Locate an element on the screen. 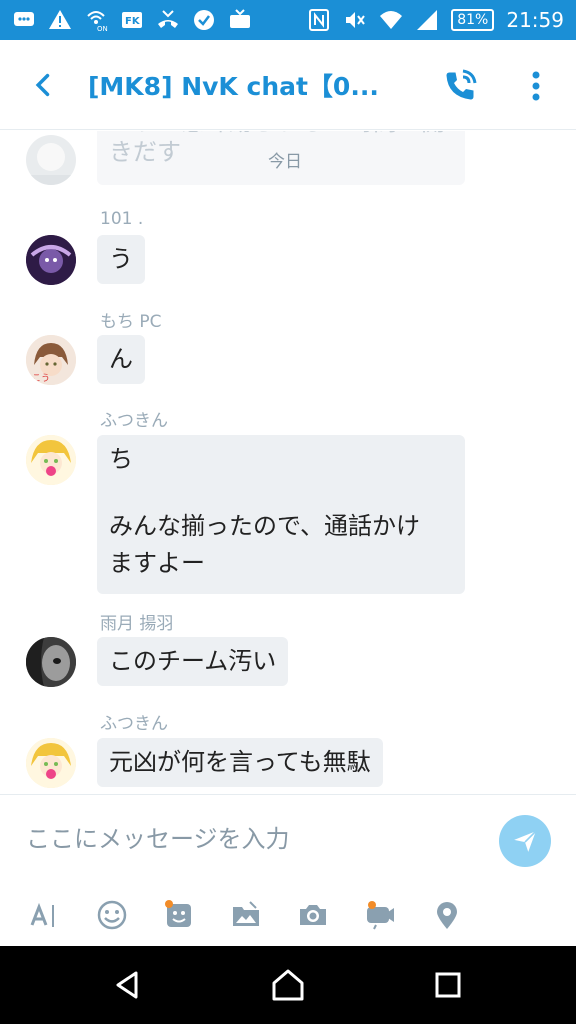 The height and width of the screenshot is (1024, 576). video-button is located at coordinates (380, 915).